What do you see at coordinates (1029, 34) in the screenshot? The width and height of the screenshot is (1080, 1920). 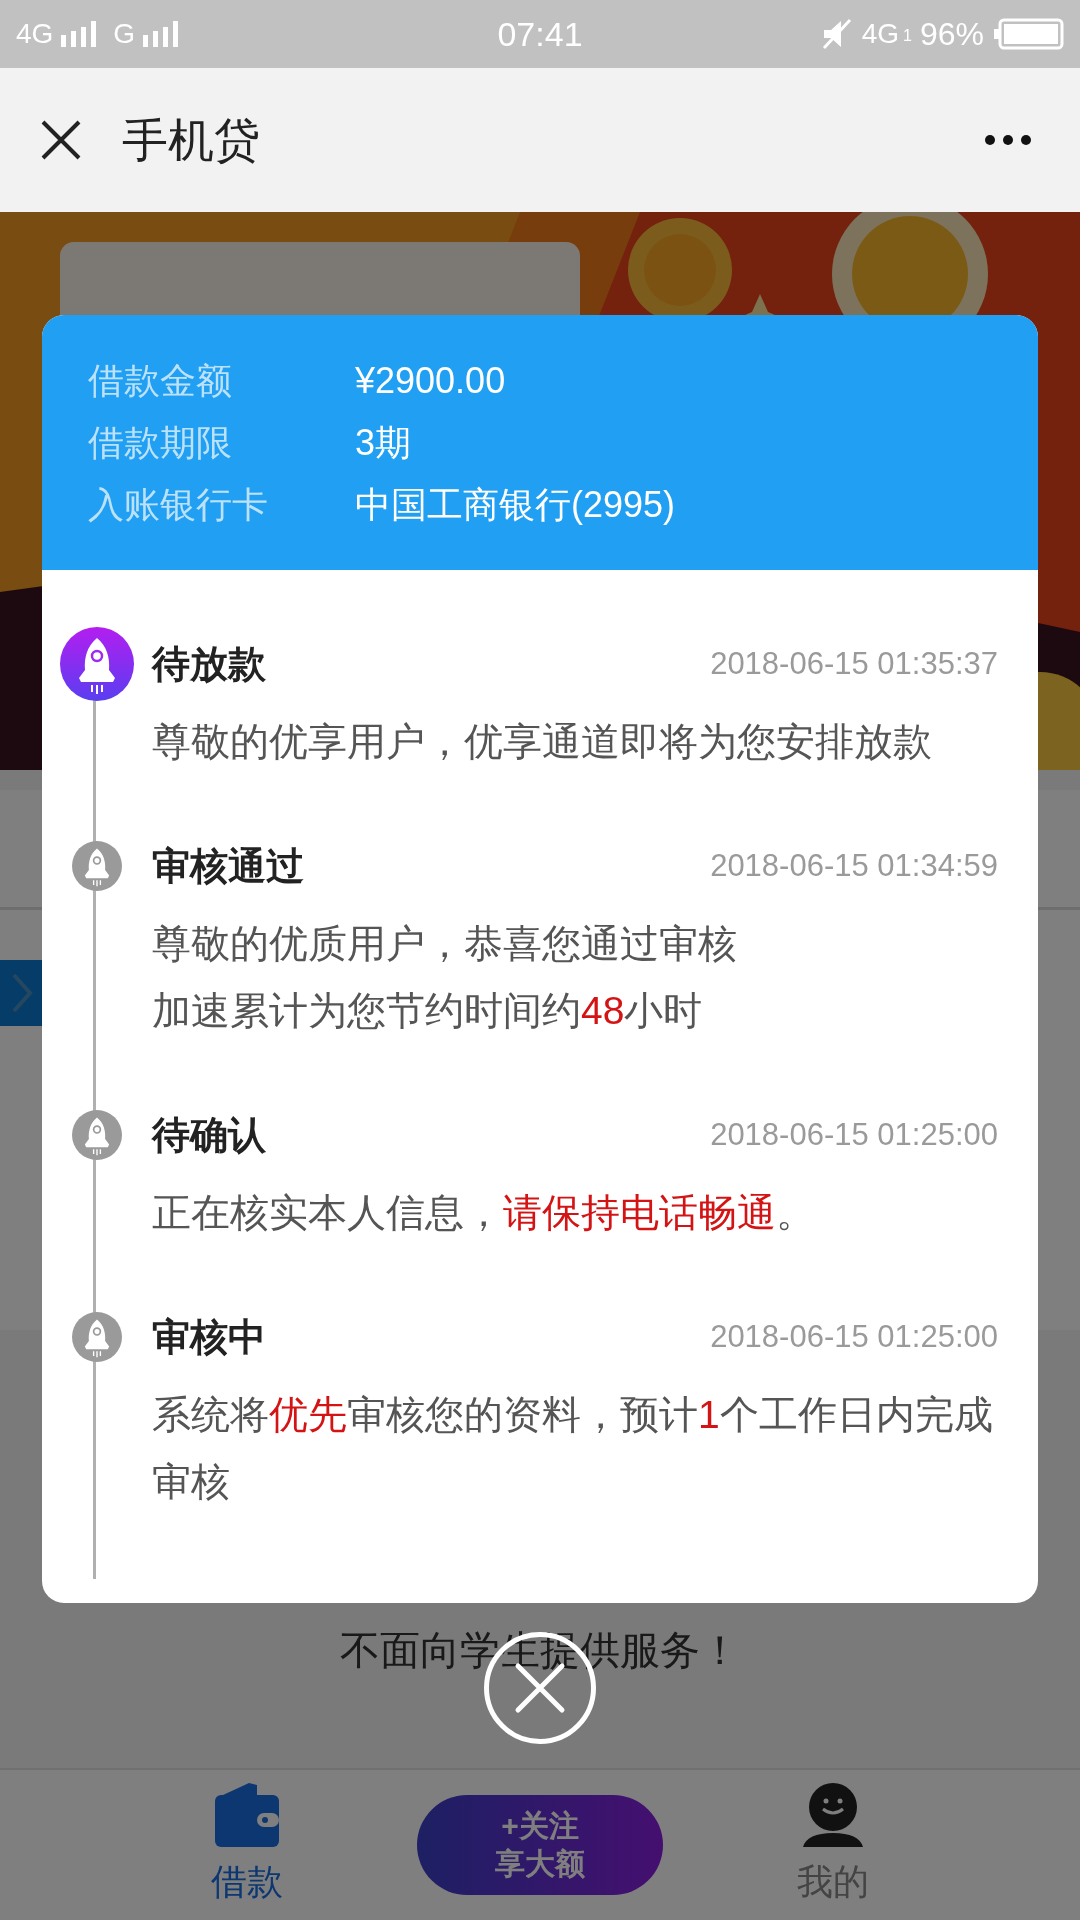 I see `battery-icon` at bounding box center [1029, 34].